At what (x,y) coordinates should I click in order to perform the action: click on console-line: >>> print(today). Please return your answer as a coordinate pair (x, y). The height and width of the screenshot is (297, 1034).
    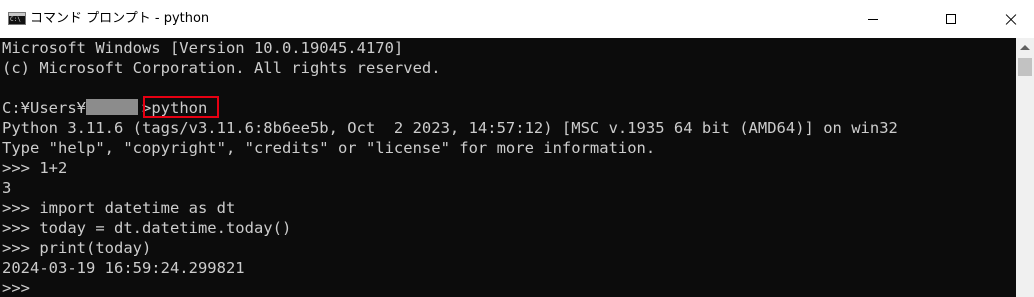
    Looking at the image, I should click on (77, 248).